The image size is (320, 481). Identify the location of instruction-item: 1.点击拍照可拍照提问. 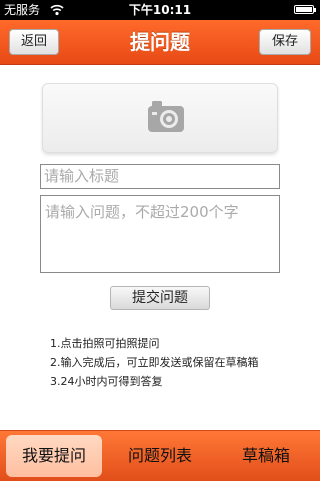
(105, 343).